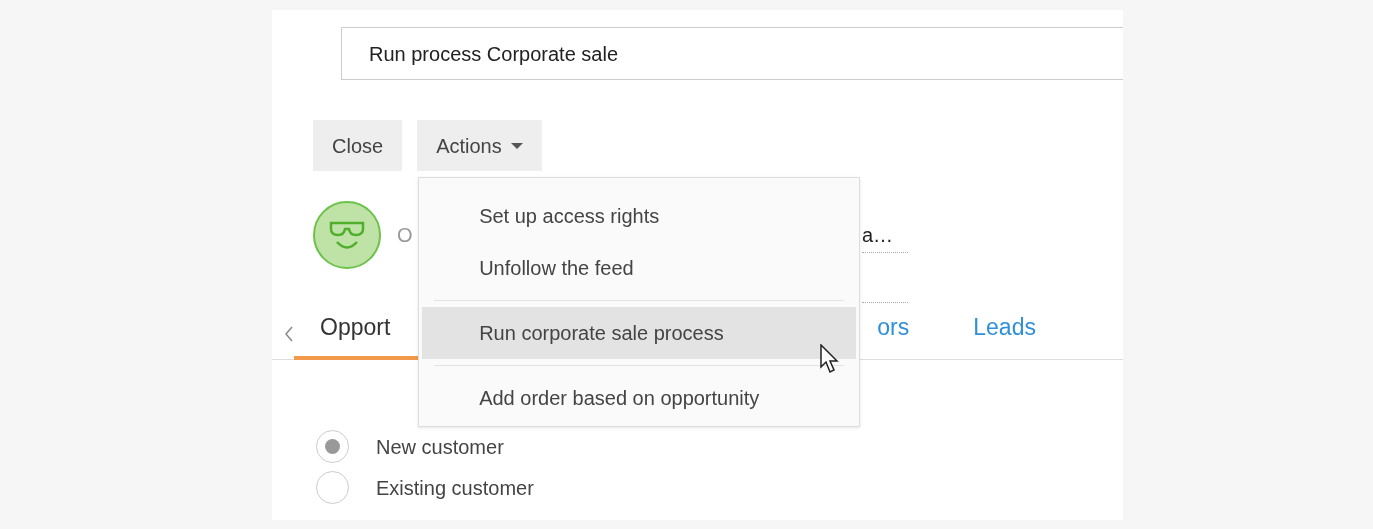 The height and width of the screenshot is (529, 1373). What do you see at coordinates (358, 145) in the screenshot?
I see `close-button: Close` at bounding box center [358, 145].